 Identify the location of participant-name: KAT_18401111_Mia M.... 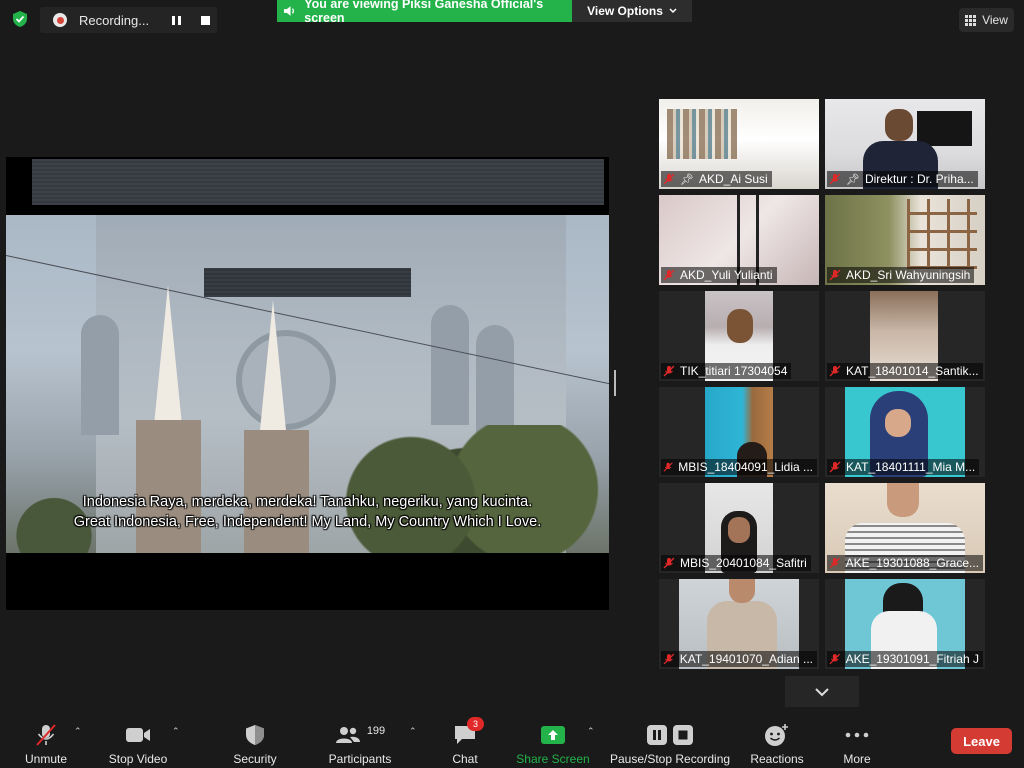
(911, 467).